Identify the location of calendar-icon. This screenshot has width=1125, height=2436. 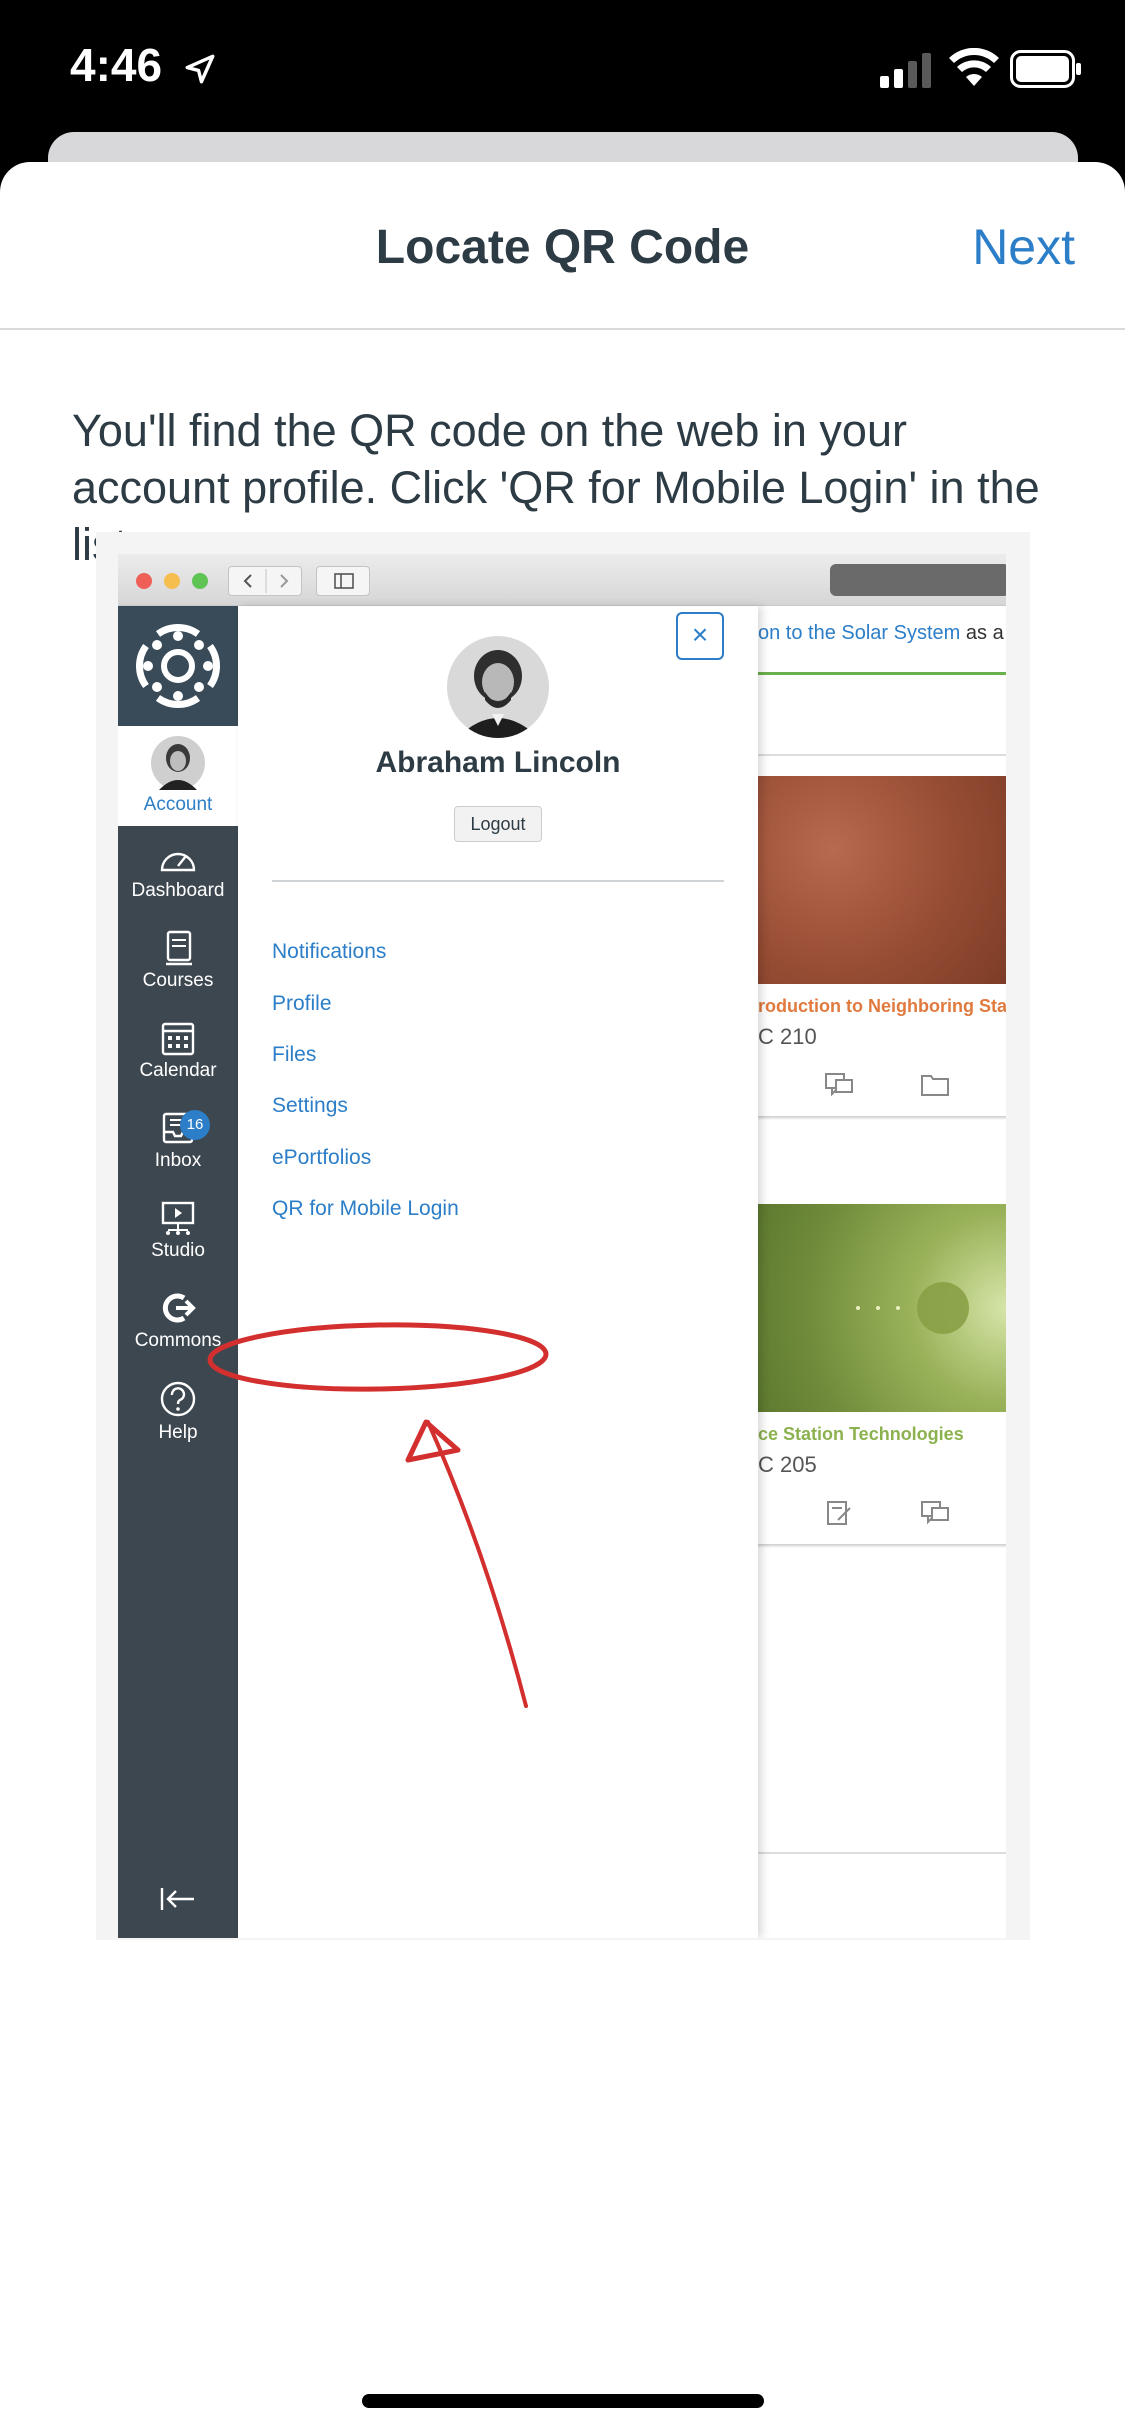
(178, 1039).